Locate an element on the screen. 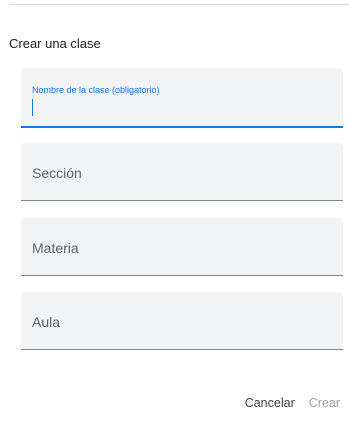 This screenshot has height=424, width=349. section-field: Sección is located at coordinates (182, 172).